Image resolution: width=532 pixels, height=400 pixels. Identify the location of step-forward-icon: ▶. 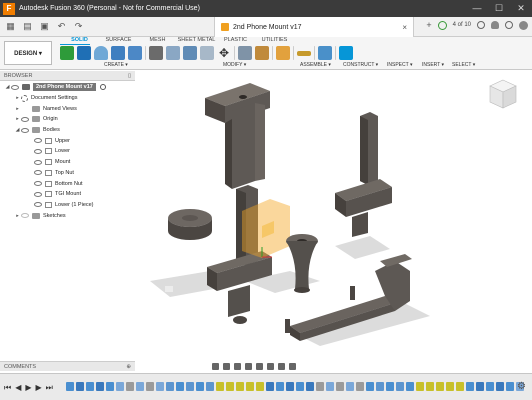
(39, 388).